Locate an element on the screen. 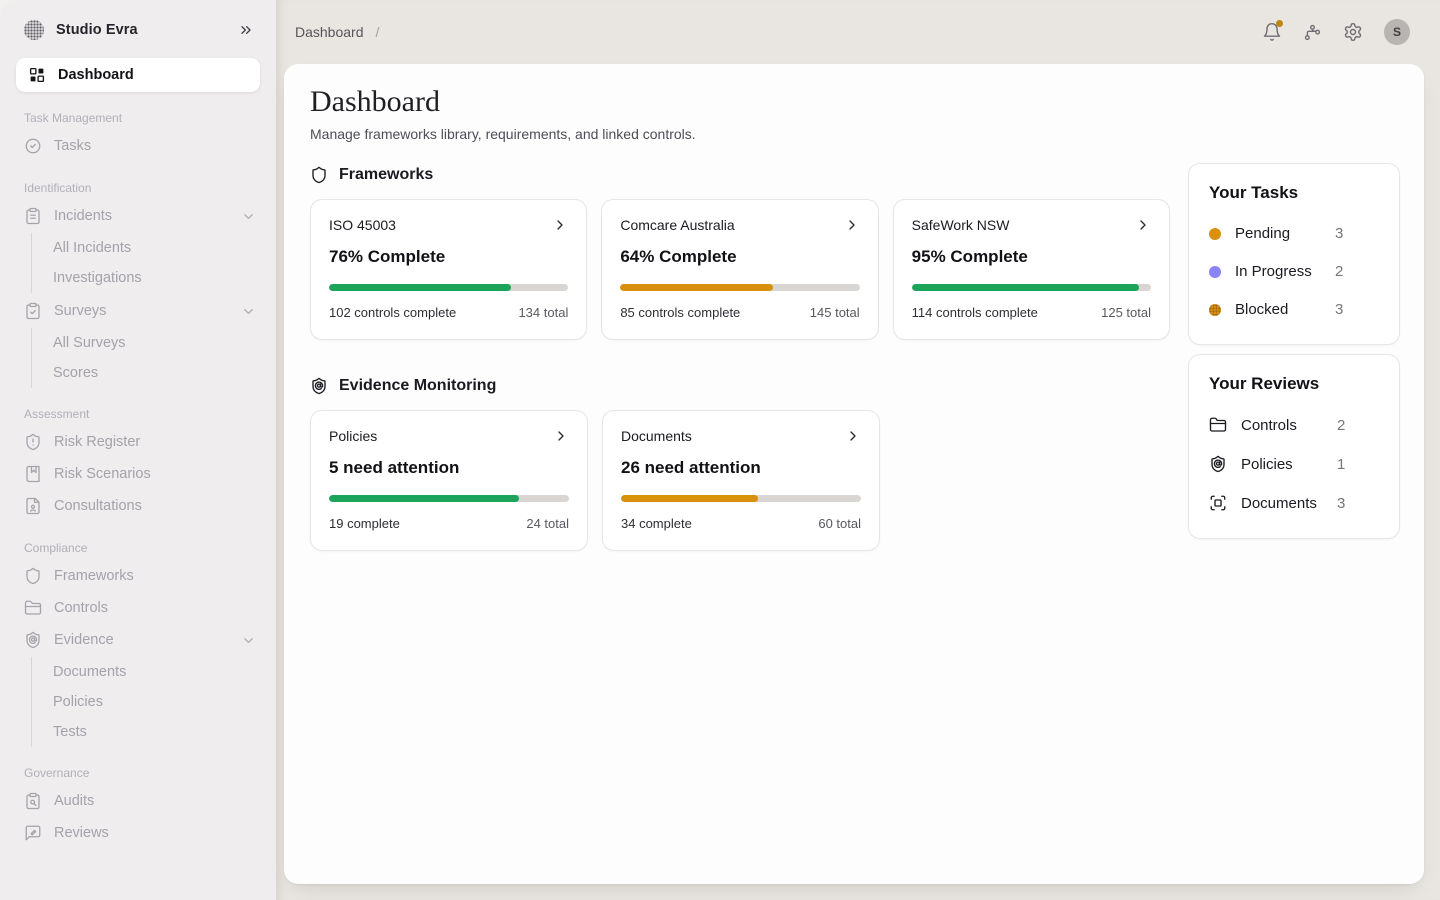 Image resolution: width=1440 pixels, height=900 pixels. review-row-controls: Controls 2 is located at coordinates (1294, 425).